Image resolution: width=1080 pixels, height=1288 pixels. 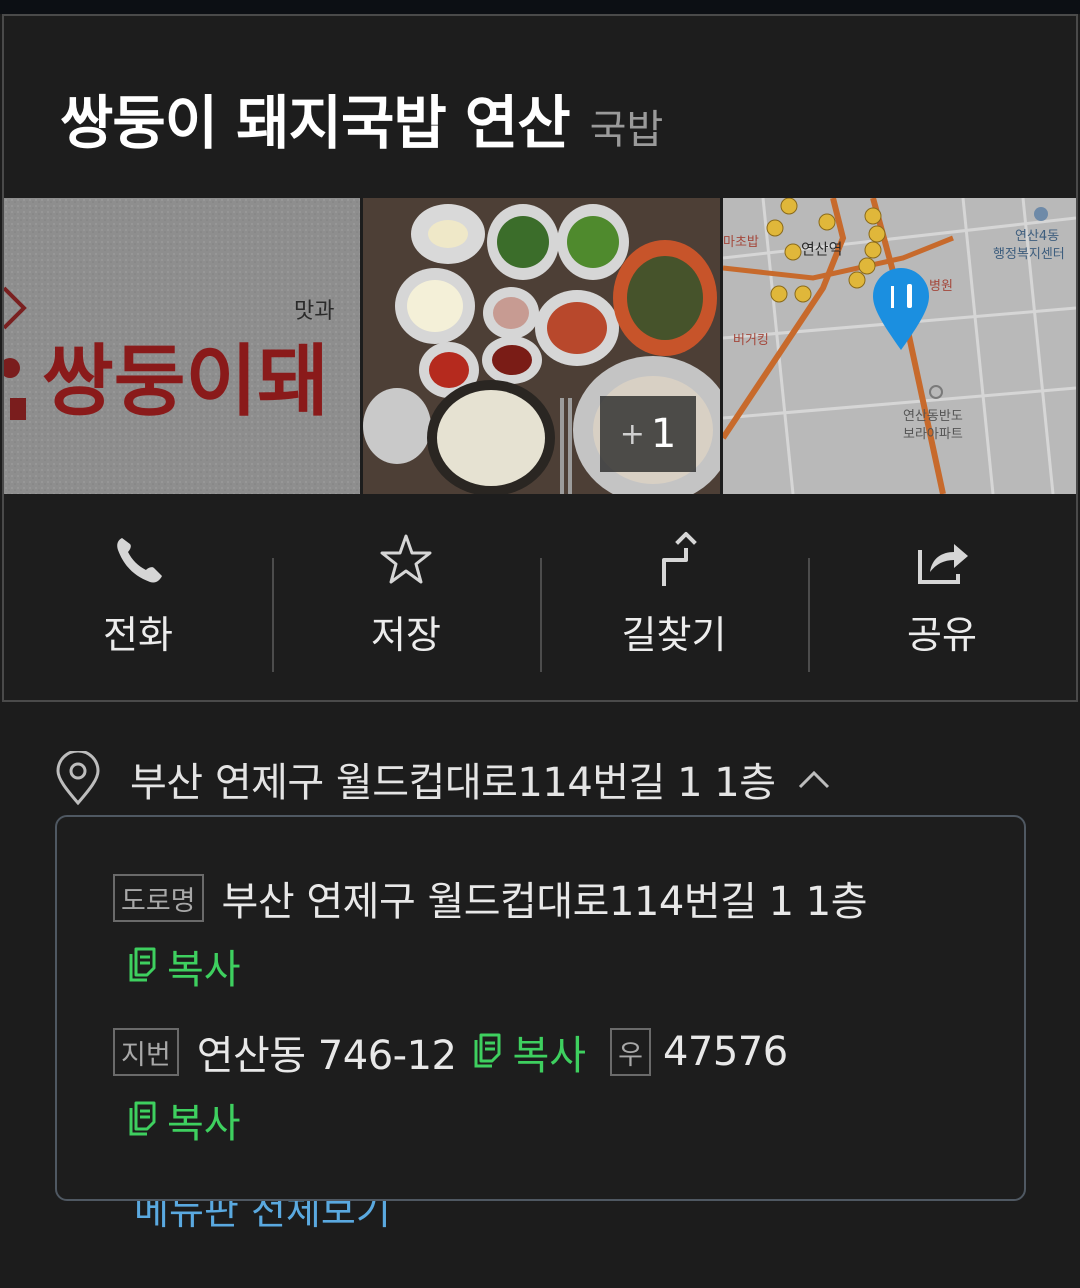 What do you see at coordinates (406, 607) in the screenshot?
I see `save-button: 저장` at bounding box center [406, 607].